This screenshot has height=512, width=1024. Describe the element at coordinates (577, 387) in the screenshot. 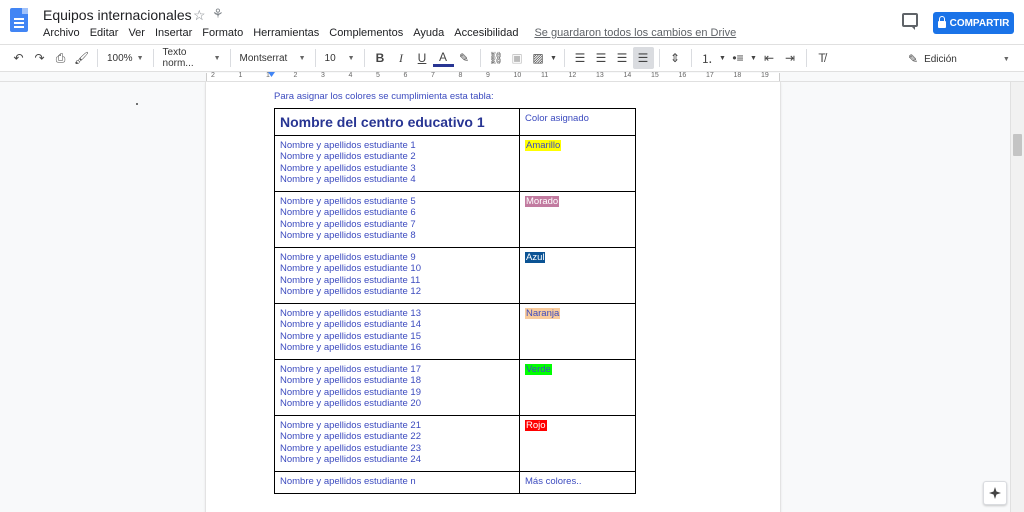

I see `table-cell: Verde` at that location.